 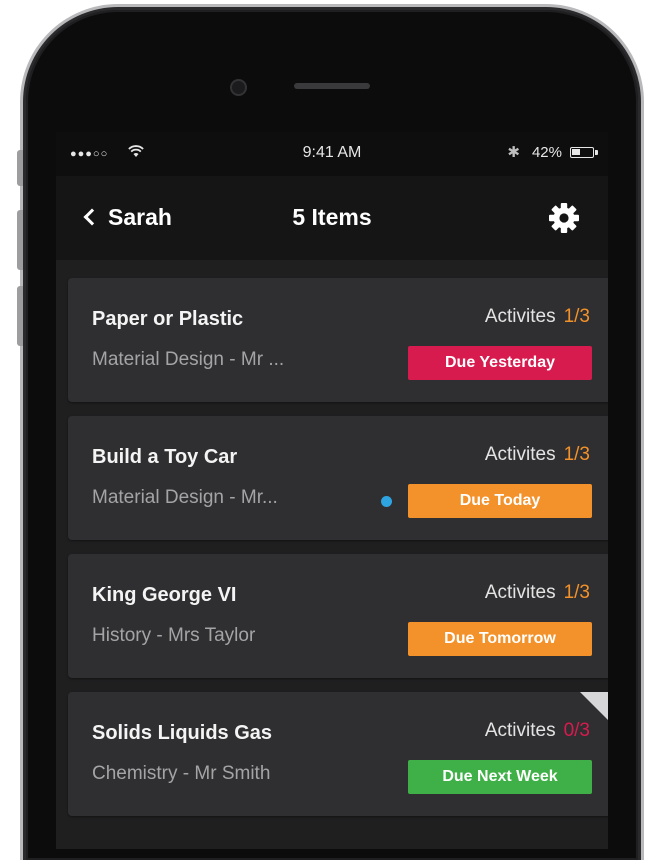 I want to click on front-camera, so click(x=238, y=87).